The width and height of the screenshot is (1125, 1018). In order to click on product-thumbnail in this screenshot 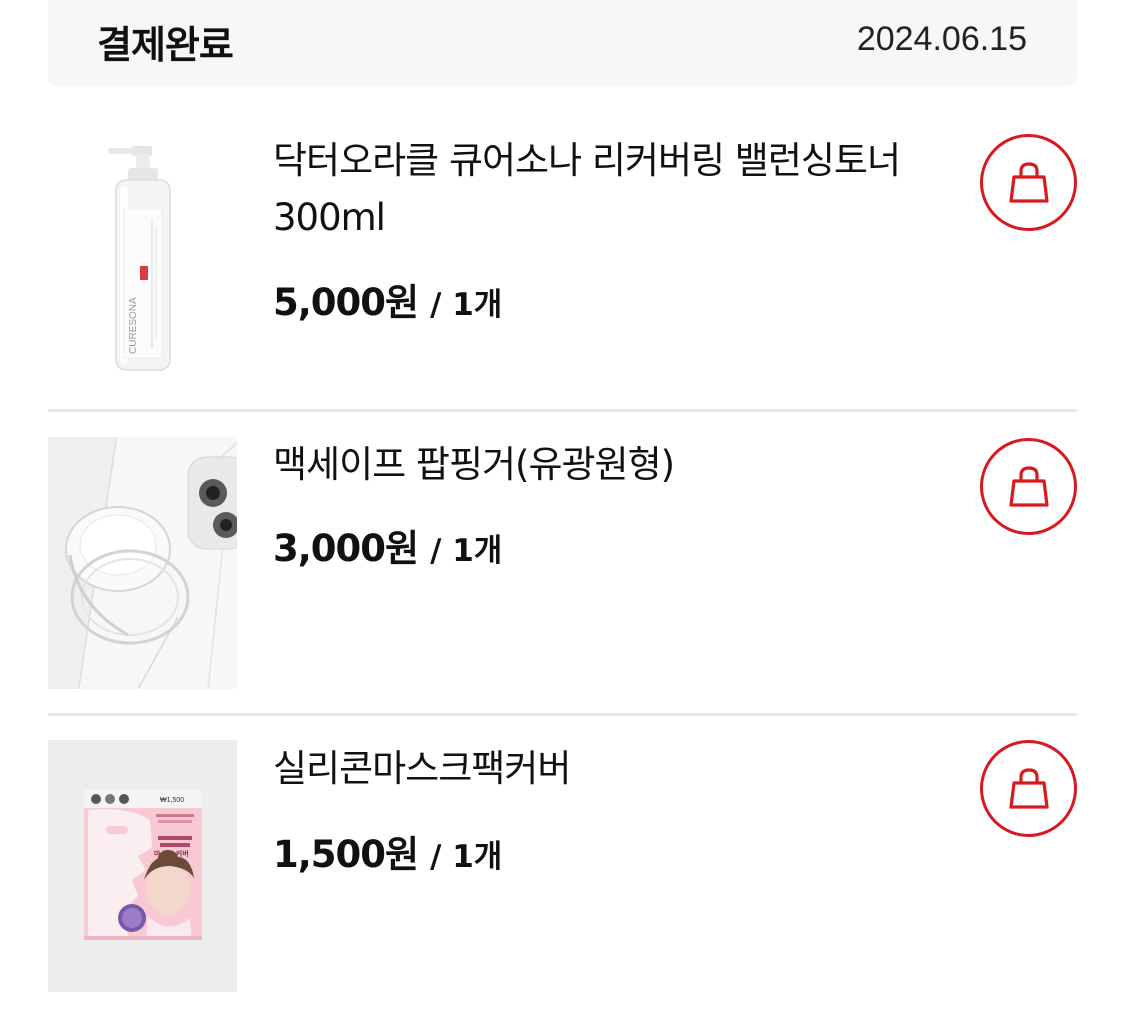, I will do `click(142, 563)`.